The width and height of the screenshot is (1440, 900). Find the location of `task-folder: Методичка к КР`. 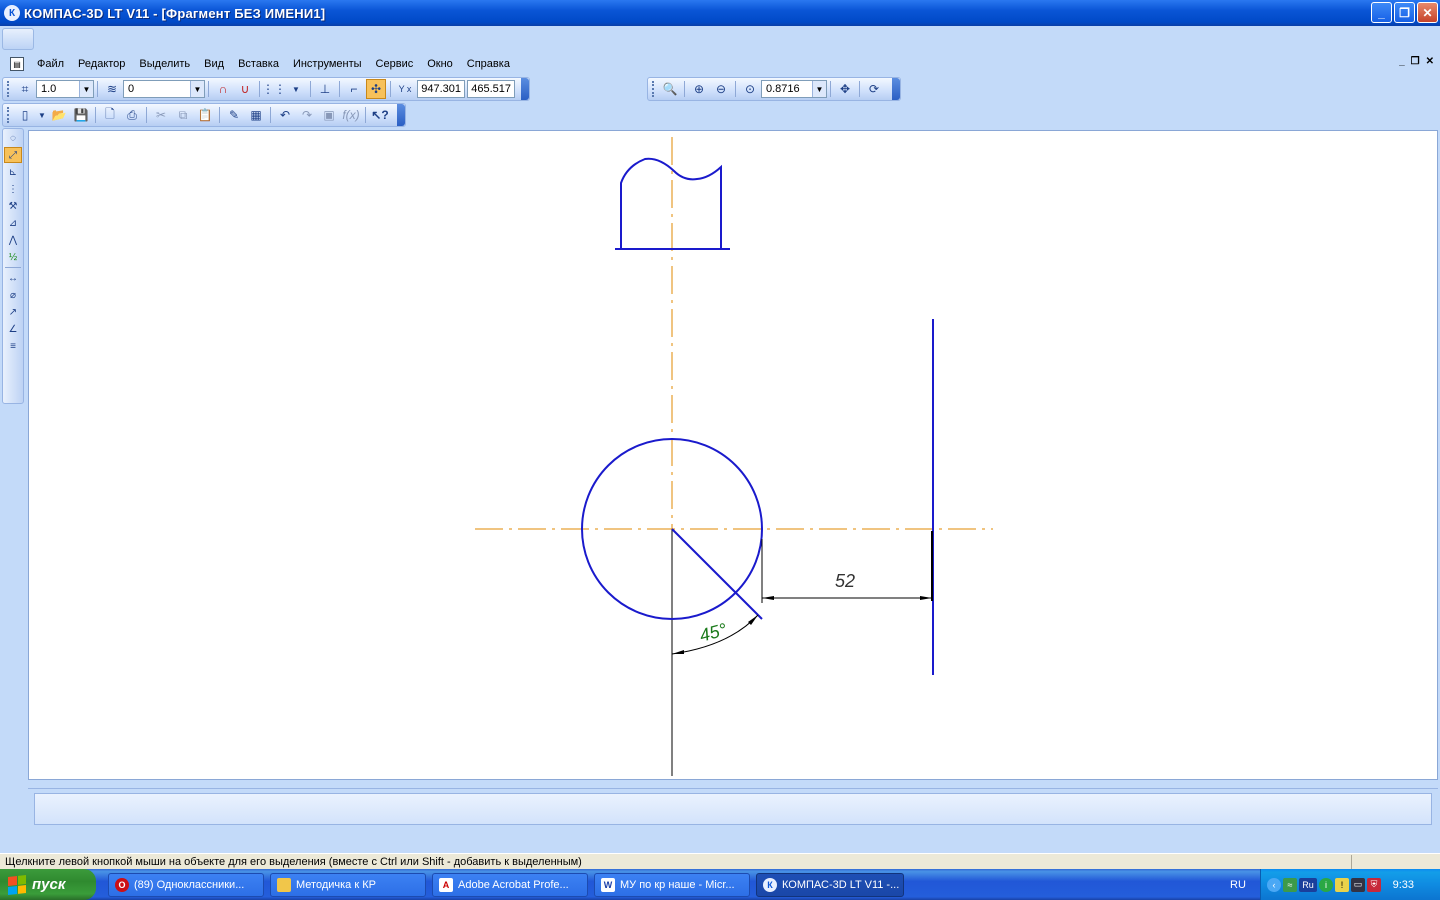

task-folder: Методичка к КР is located at coordinates (348, 884).